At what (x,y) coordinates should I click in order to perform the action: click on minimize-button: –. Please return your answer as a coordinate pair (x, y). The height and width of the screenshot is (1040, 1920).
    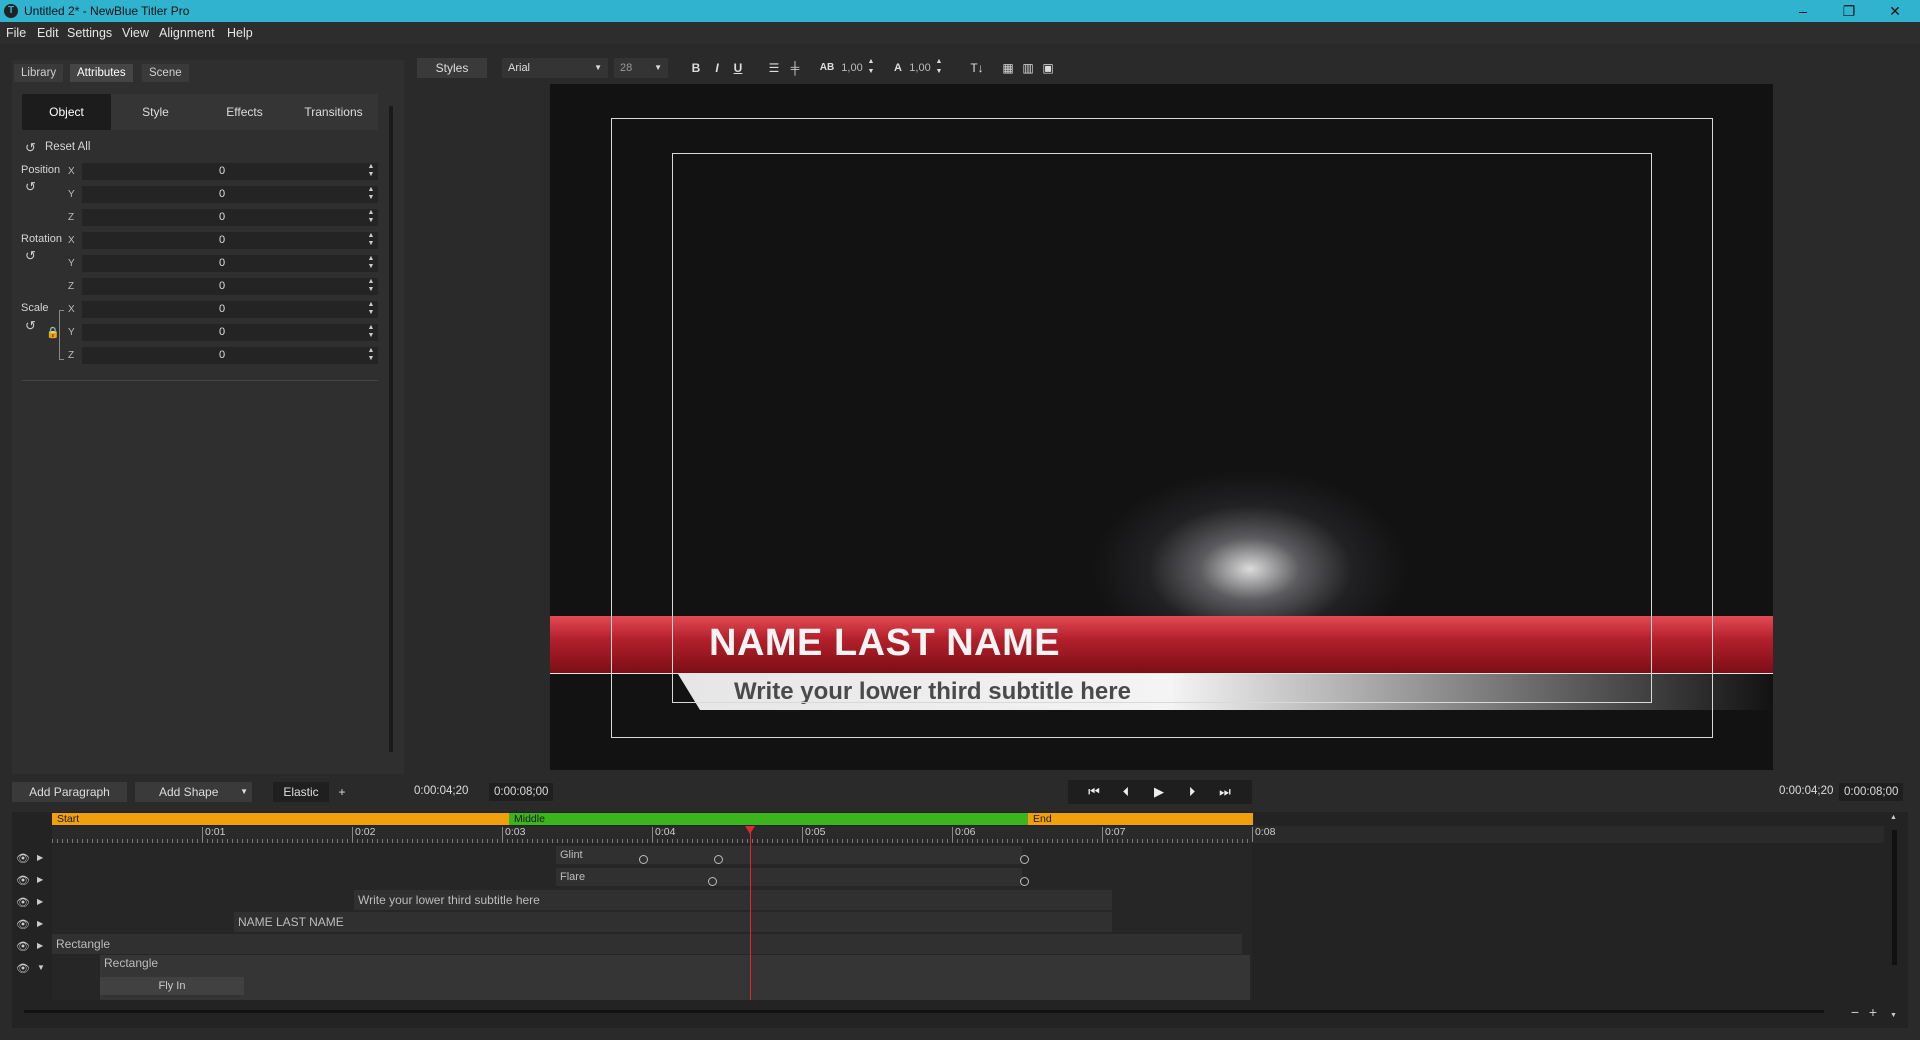
    Looking at the image, I should click on (1803, 11).